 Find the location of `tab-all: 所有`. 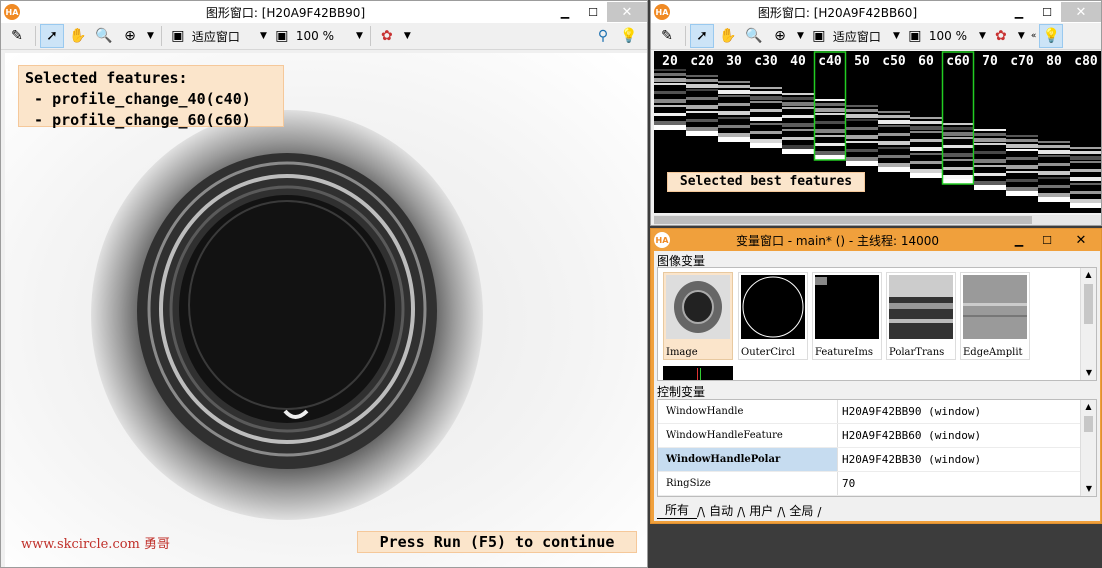

tab-all: 所有 is located at coordinates (677, 510).